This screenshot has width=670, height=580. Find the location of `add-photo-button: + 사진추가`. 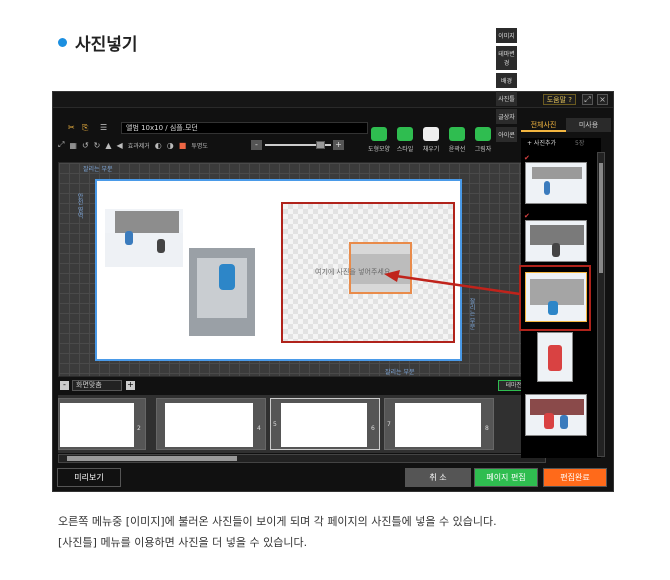

add-photo-button: + 사진추가 is located at coordinates (541, 142).